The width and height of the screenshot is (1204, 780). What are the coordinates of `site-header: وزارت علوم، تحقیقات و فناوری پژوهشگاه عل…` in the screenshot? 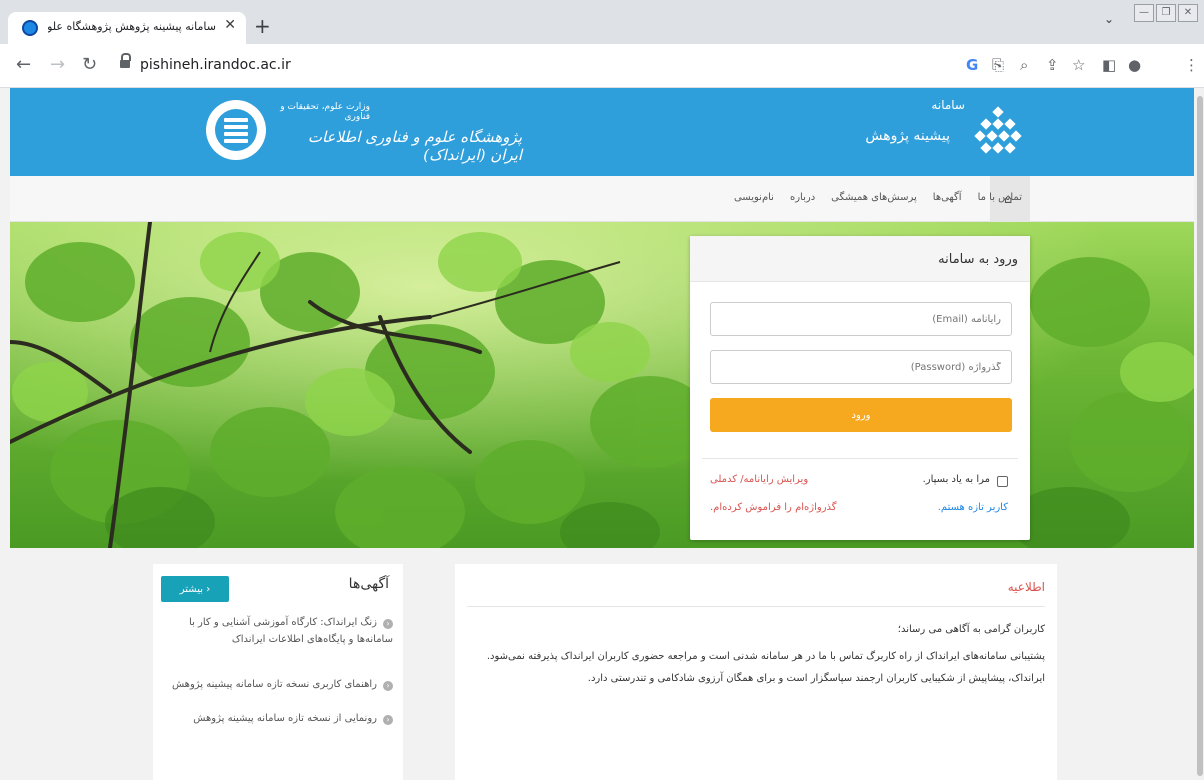 It's located at (602, 132).